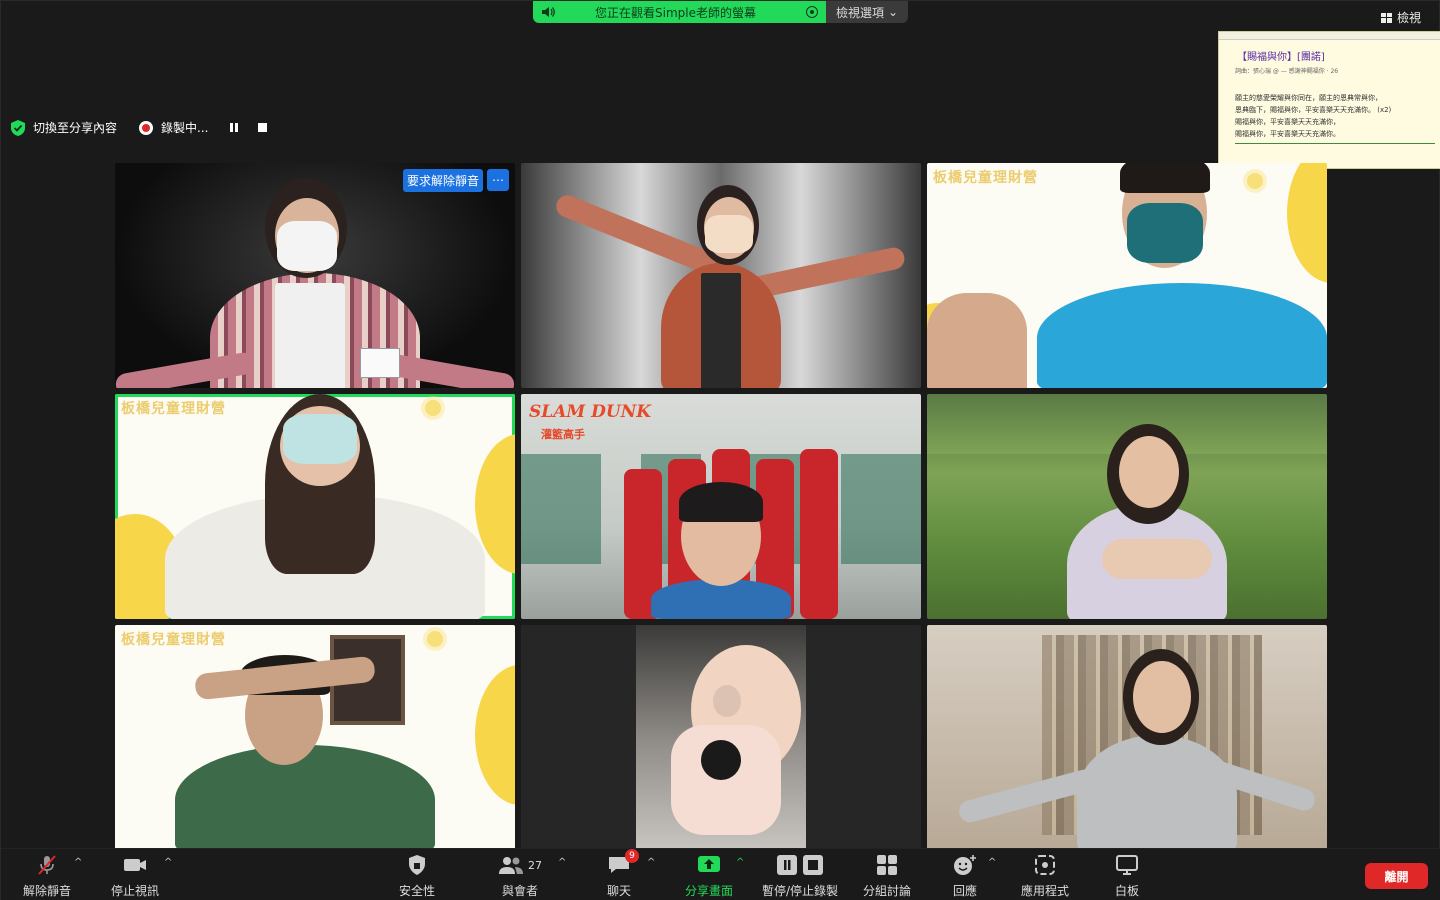 Image resolution: width=1440 pixels, height=900 pixels. I want to click on whiteboard-button: 白板, so click(1127, 876).